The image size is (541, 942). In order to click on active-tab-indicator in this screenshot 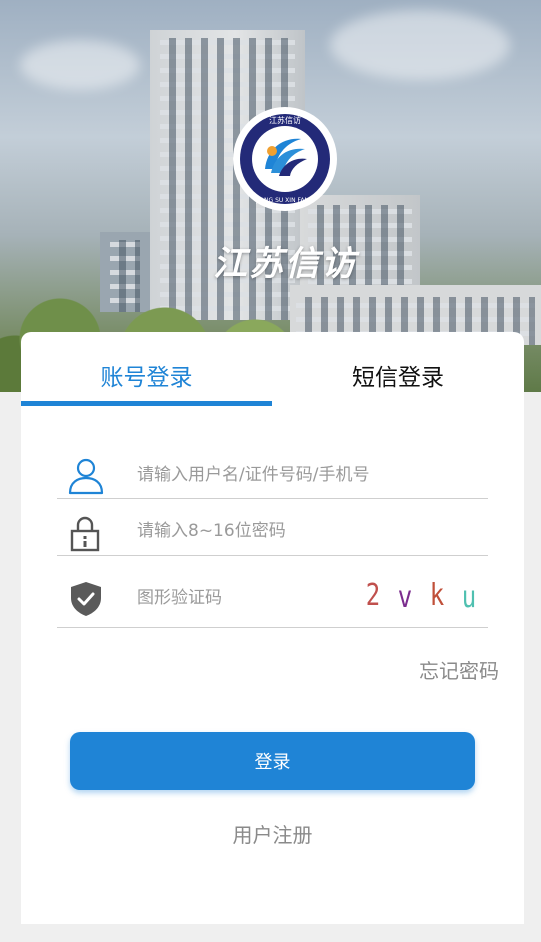, I will do `click(146, 403)`.